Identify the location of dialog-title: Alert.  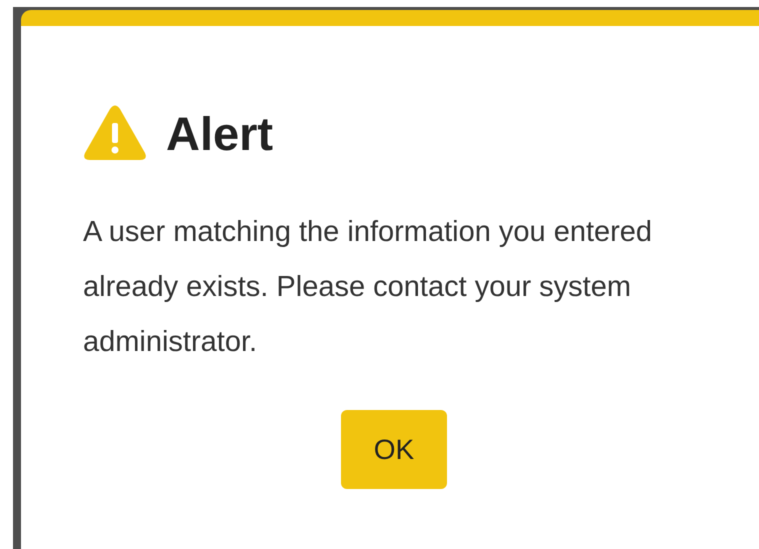
(220, 133).